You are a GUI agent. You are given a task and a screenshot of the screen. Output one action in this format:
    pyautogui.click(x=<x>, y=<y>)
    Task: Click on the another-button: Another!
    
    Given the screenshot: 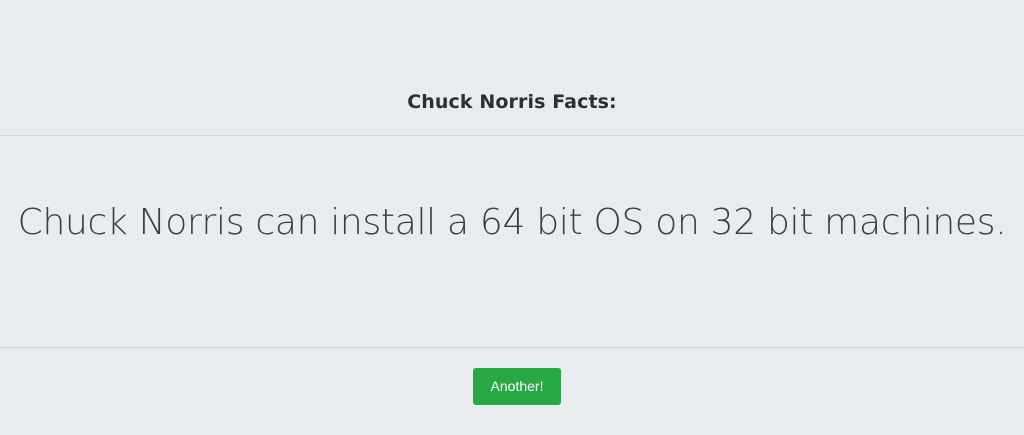 What is the action you would take?
    pyautogui.click(x=517, y=386)
    